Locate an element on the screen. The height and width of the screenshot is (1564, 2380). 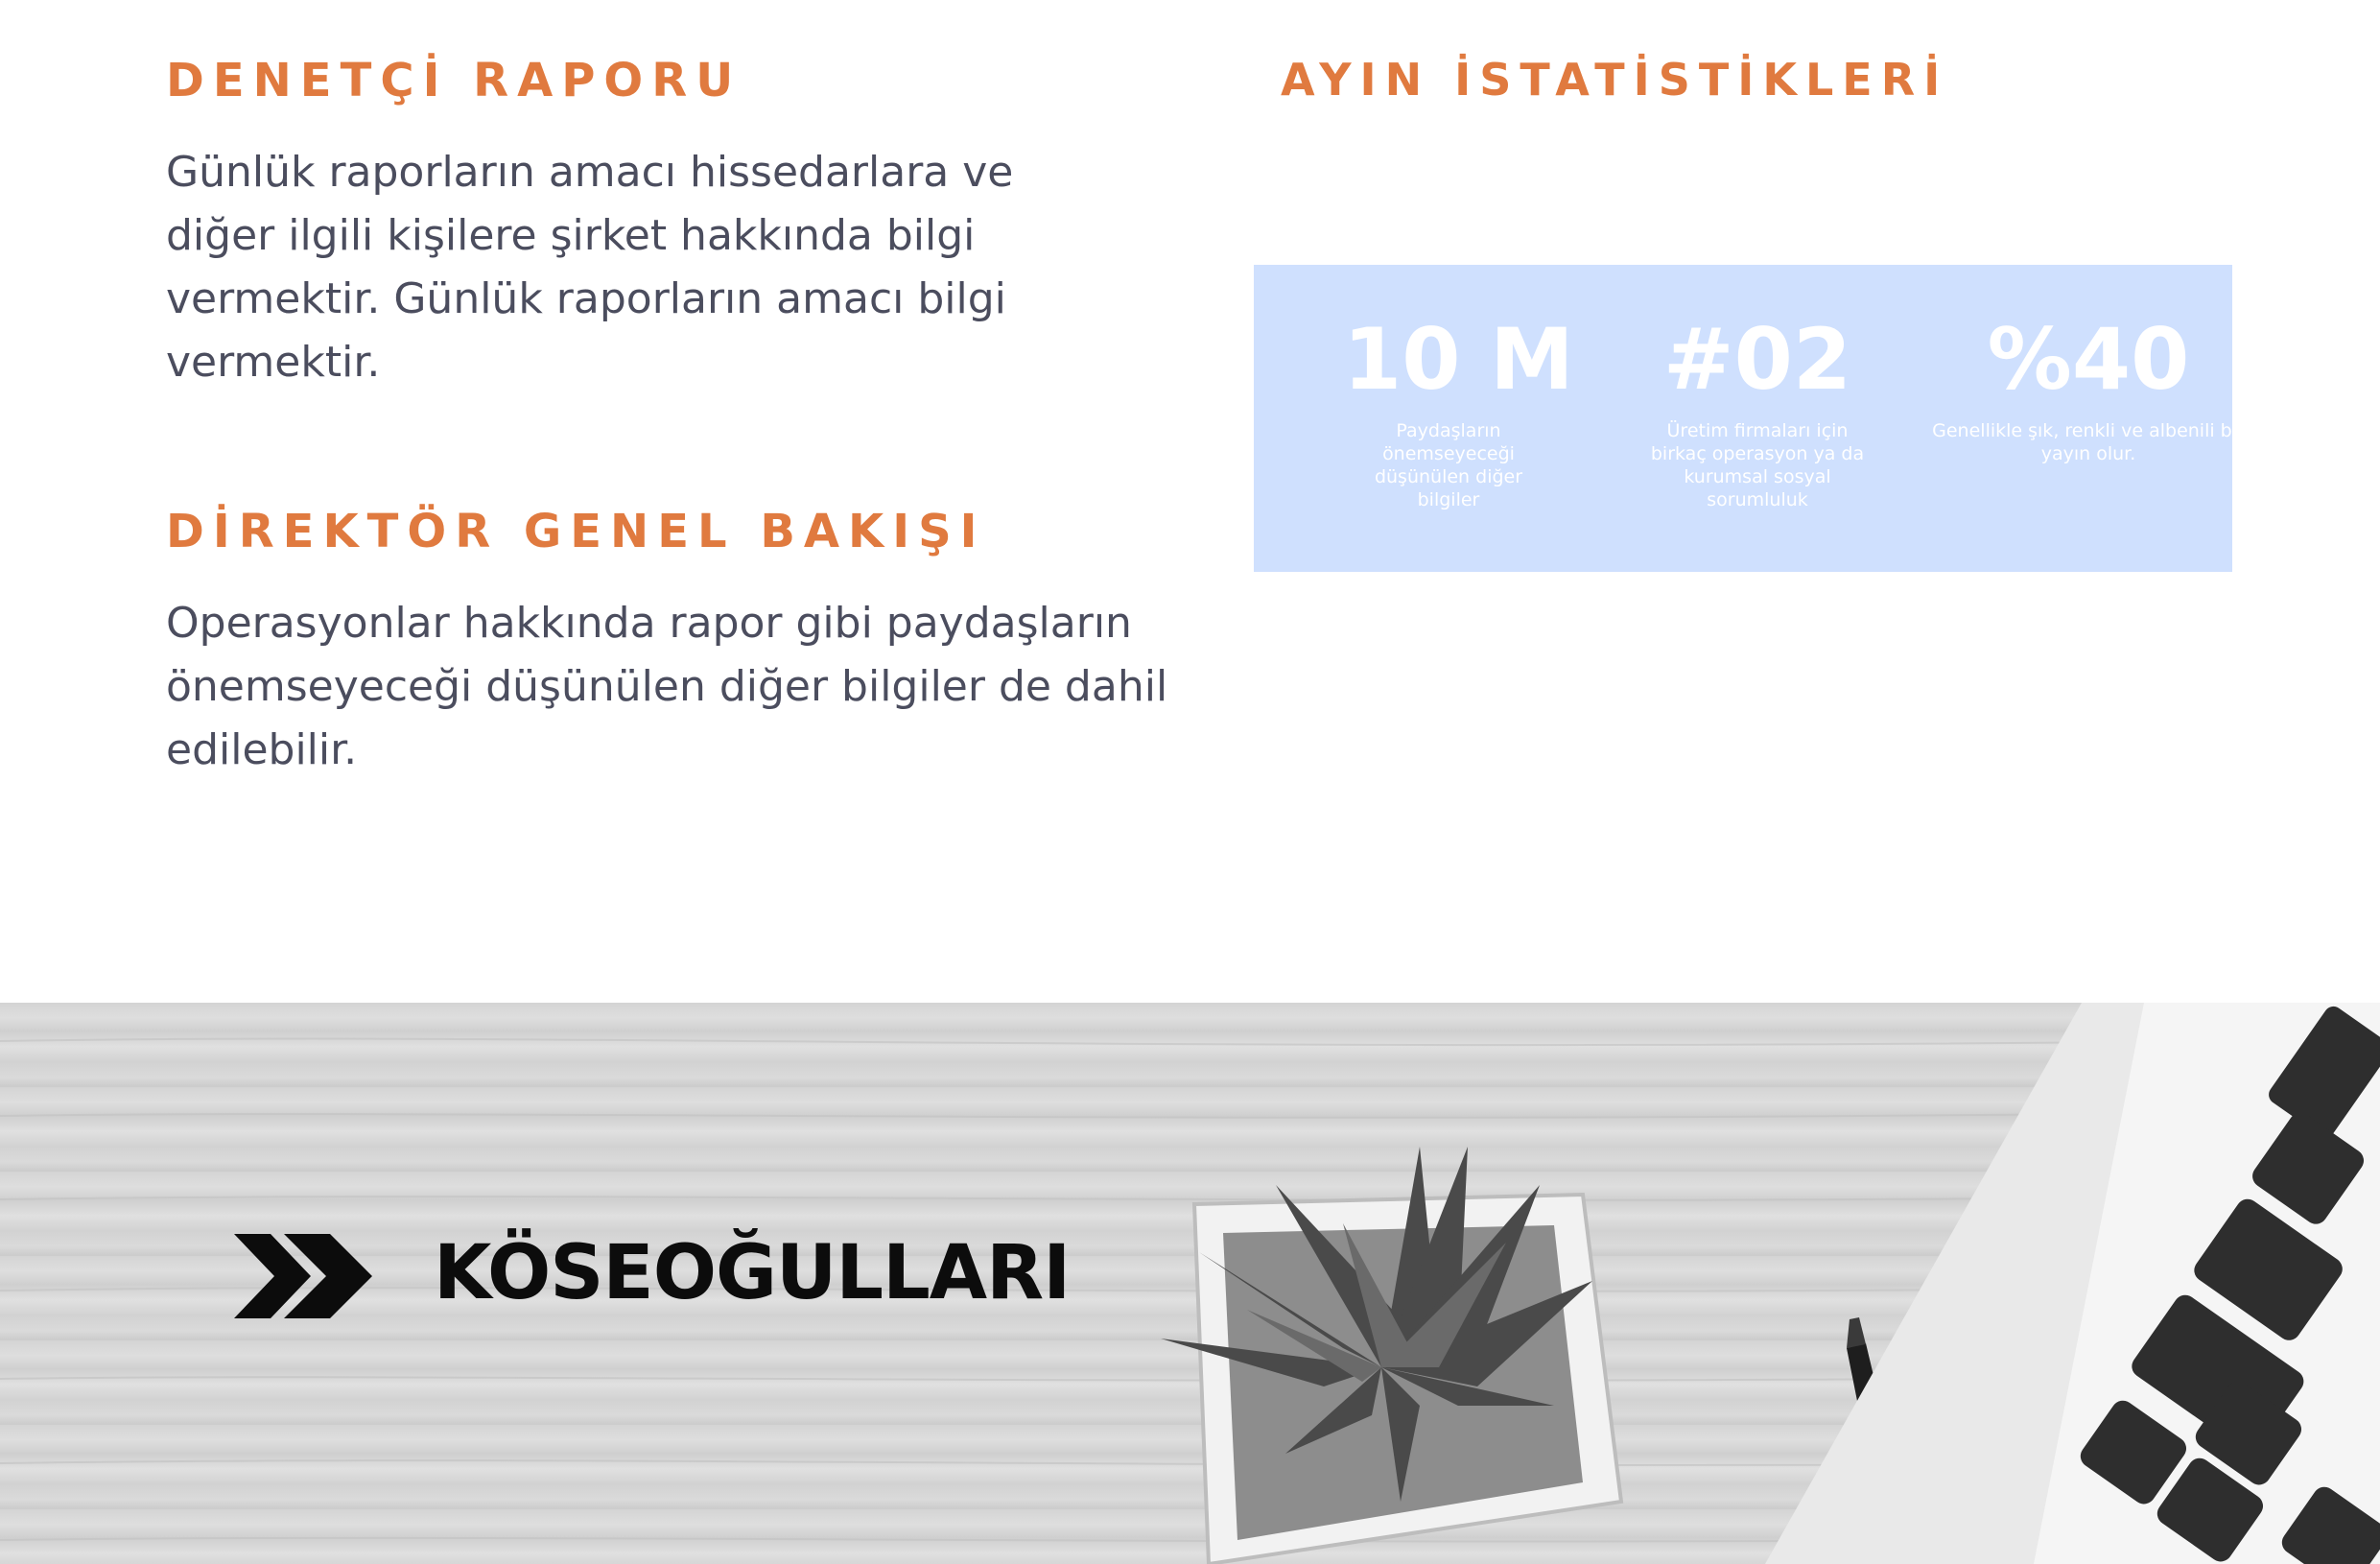
brand-name: KÖSEOĞULLARI is located at coordinates (753, 1273).